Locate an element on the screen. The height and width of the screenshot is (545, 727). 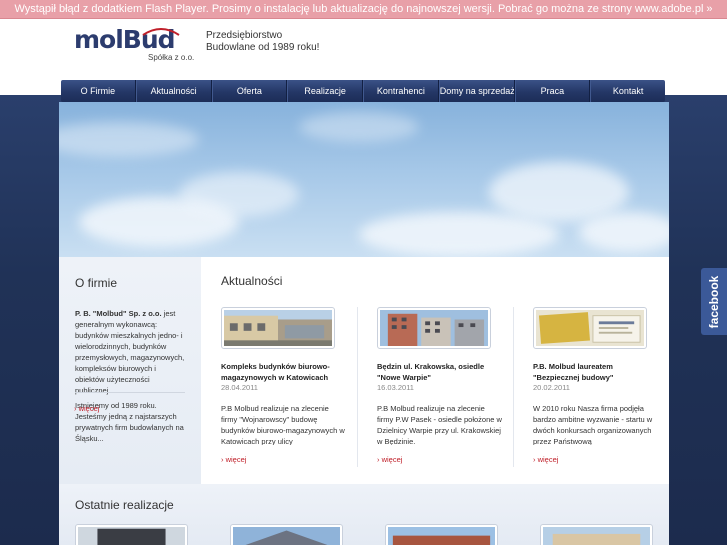
adobe-link: www.adobe.pl is located at coordinates (669, 9).